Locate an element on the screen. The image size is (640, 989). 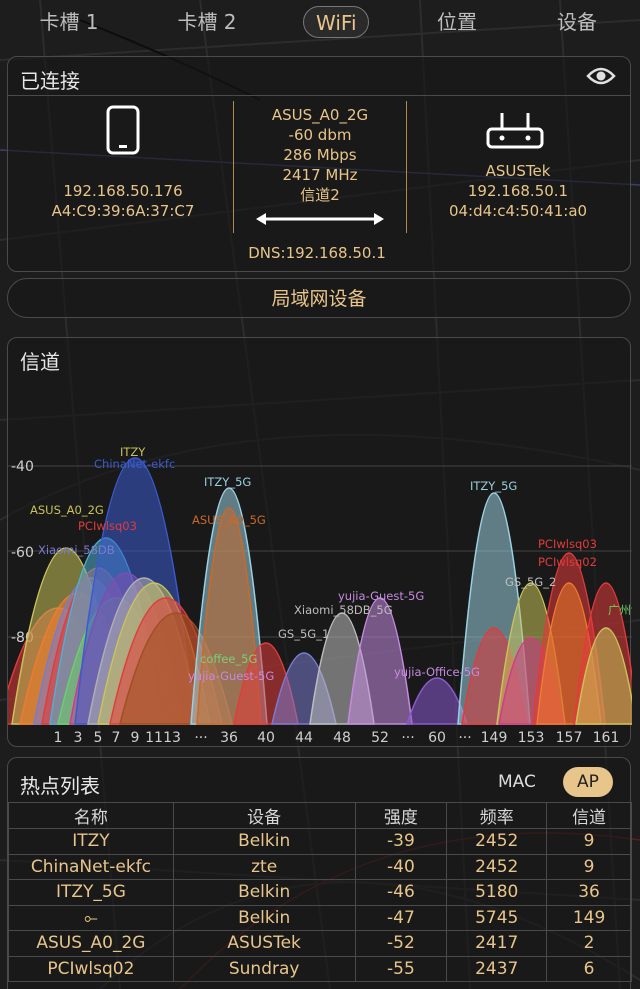
cell-name: ITZY_5G is located at coordinates (91, 892).